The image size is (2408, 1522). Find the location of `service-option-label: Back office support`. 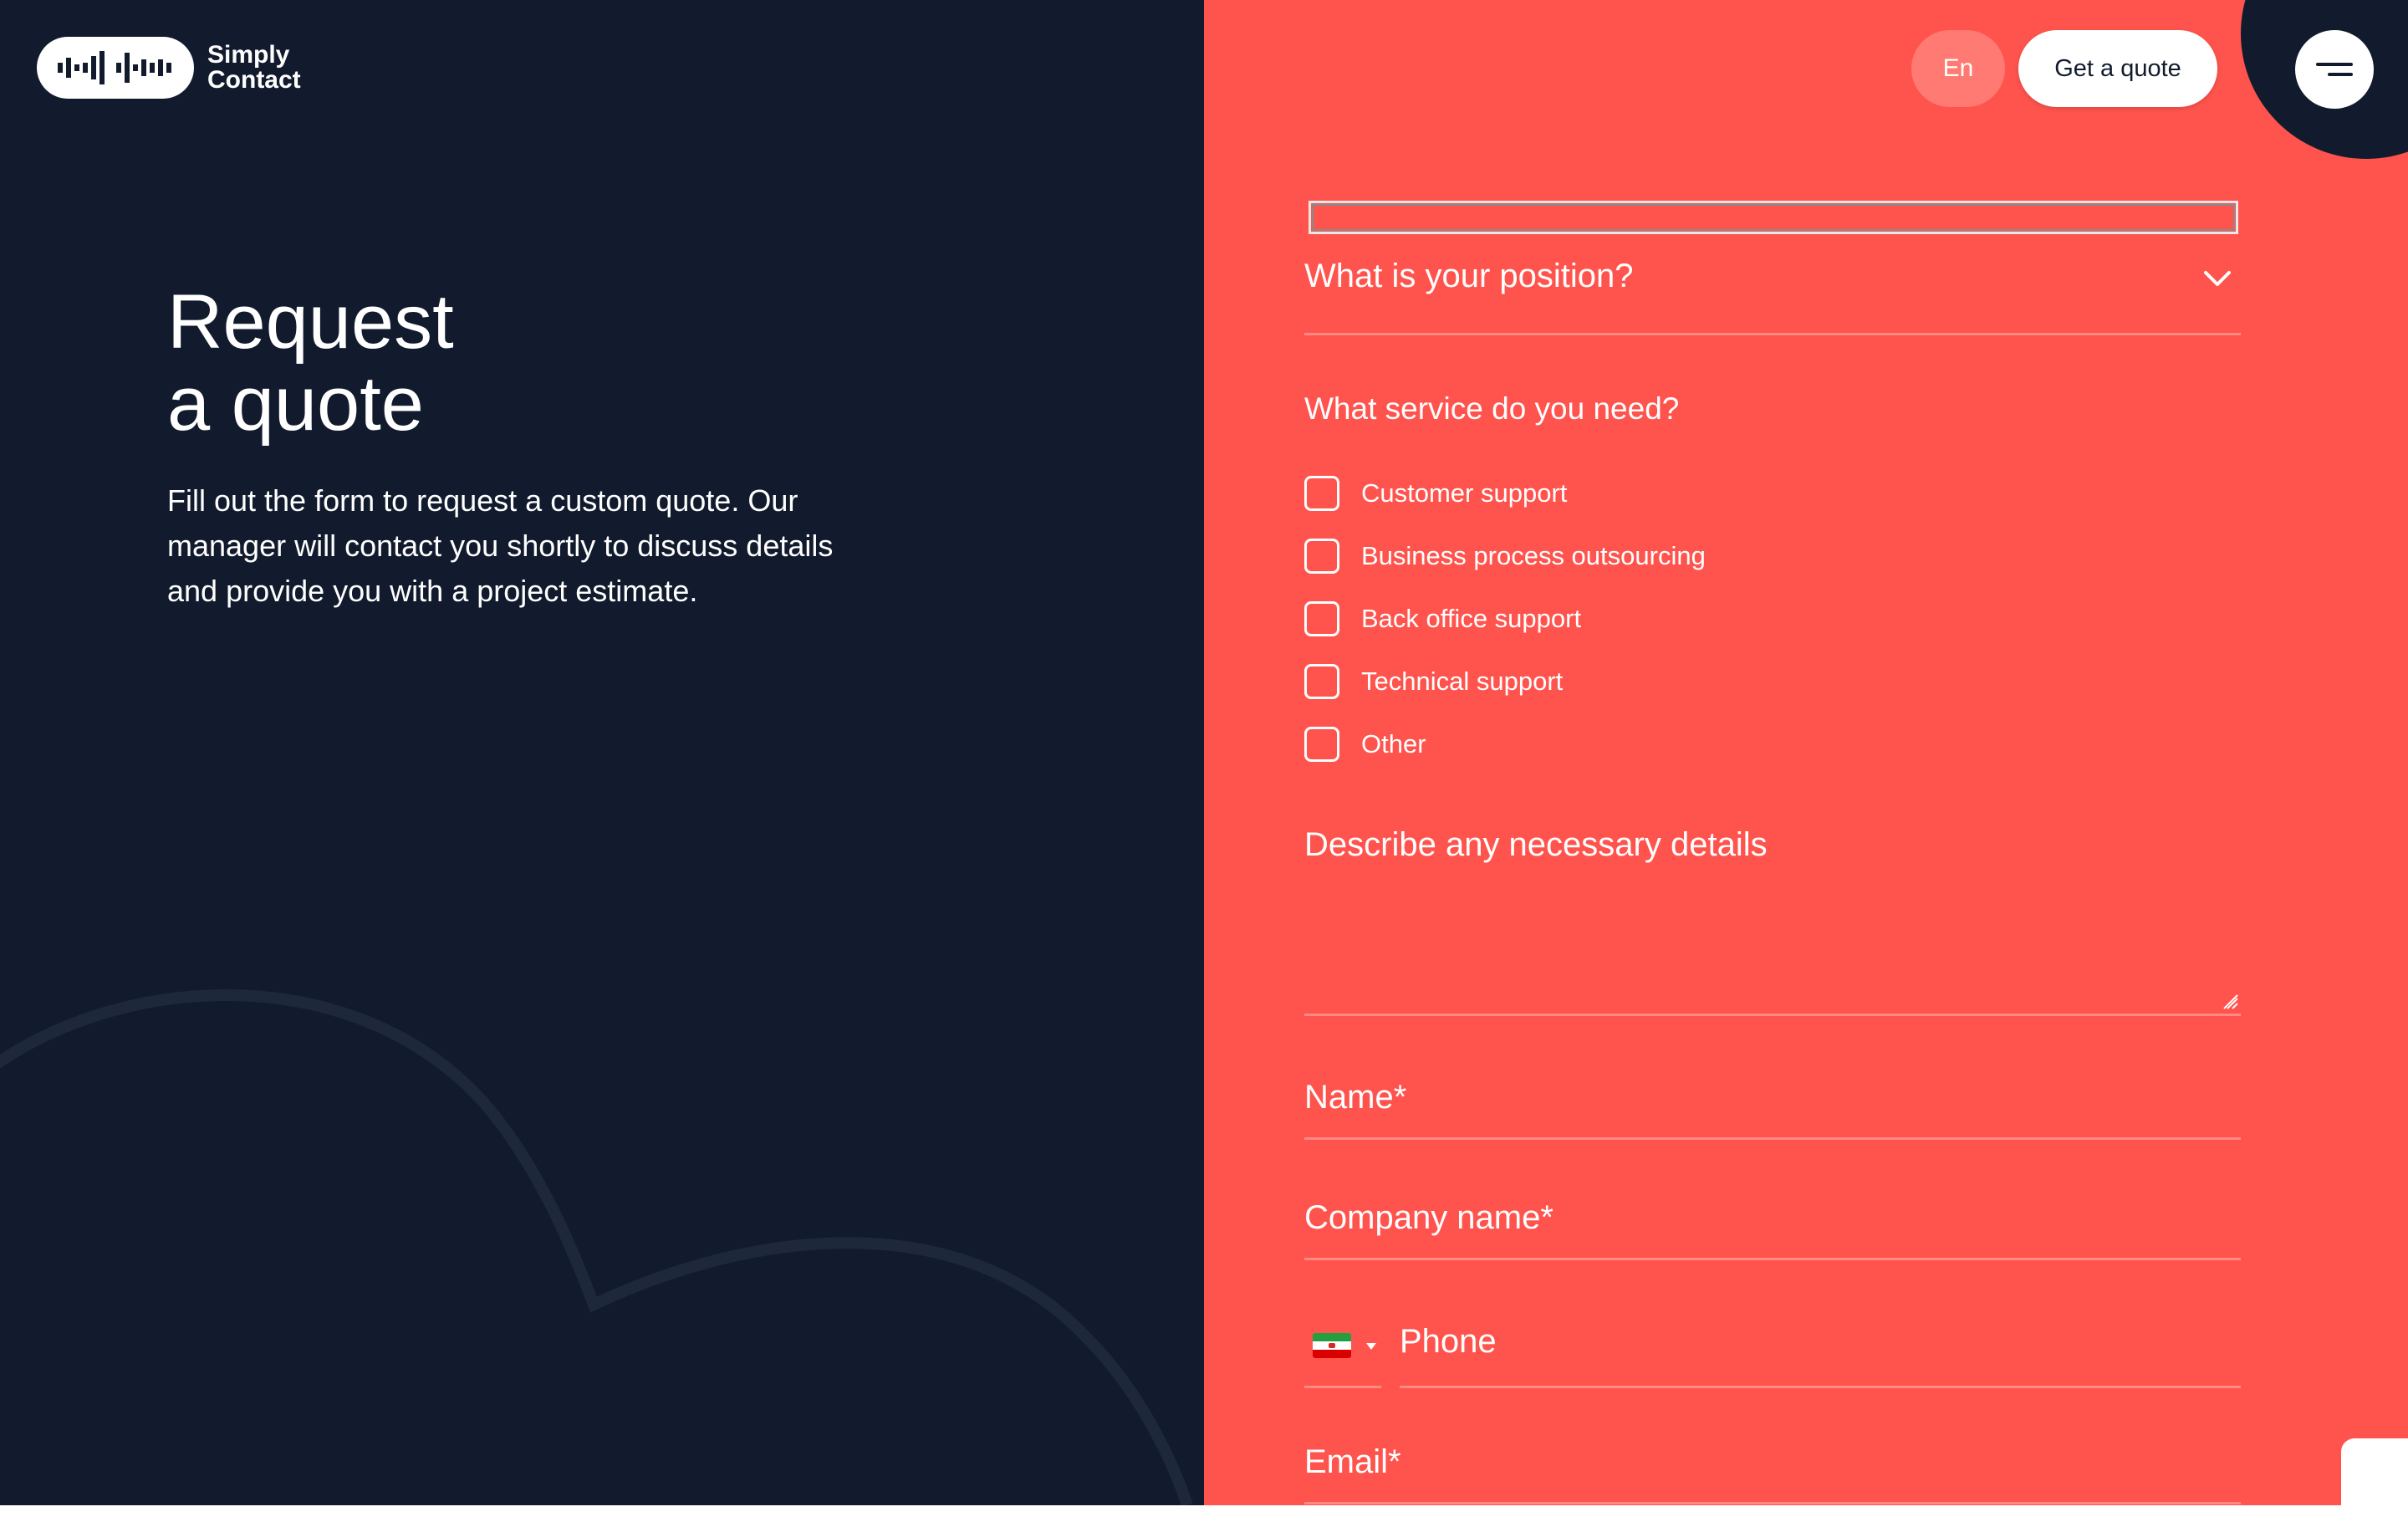

service-option-label: Back office support is located at coordinates (1471, 618).